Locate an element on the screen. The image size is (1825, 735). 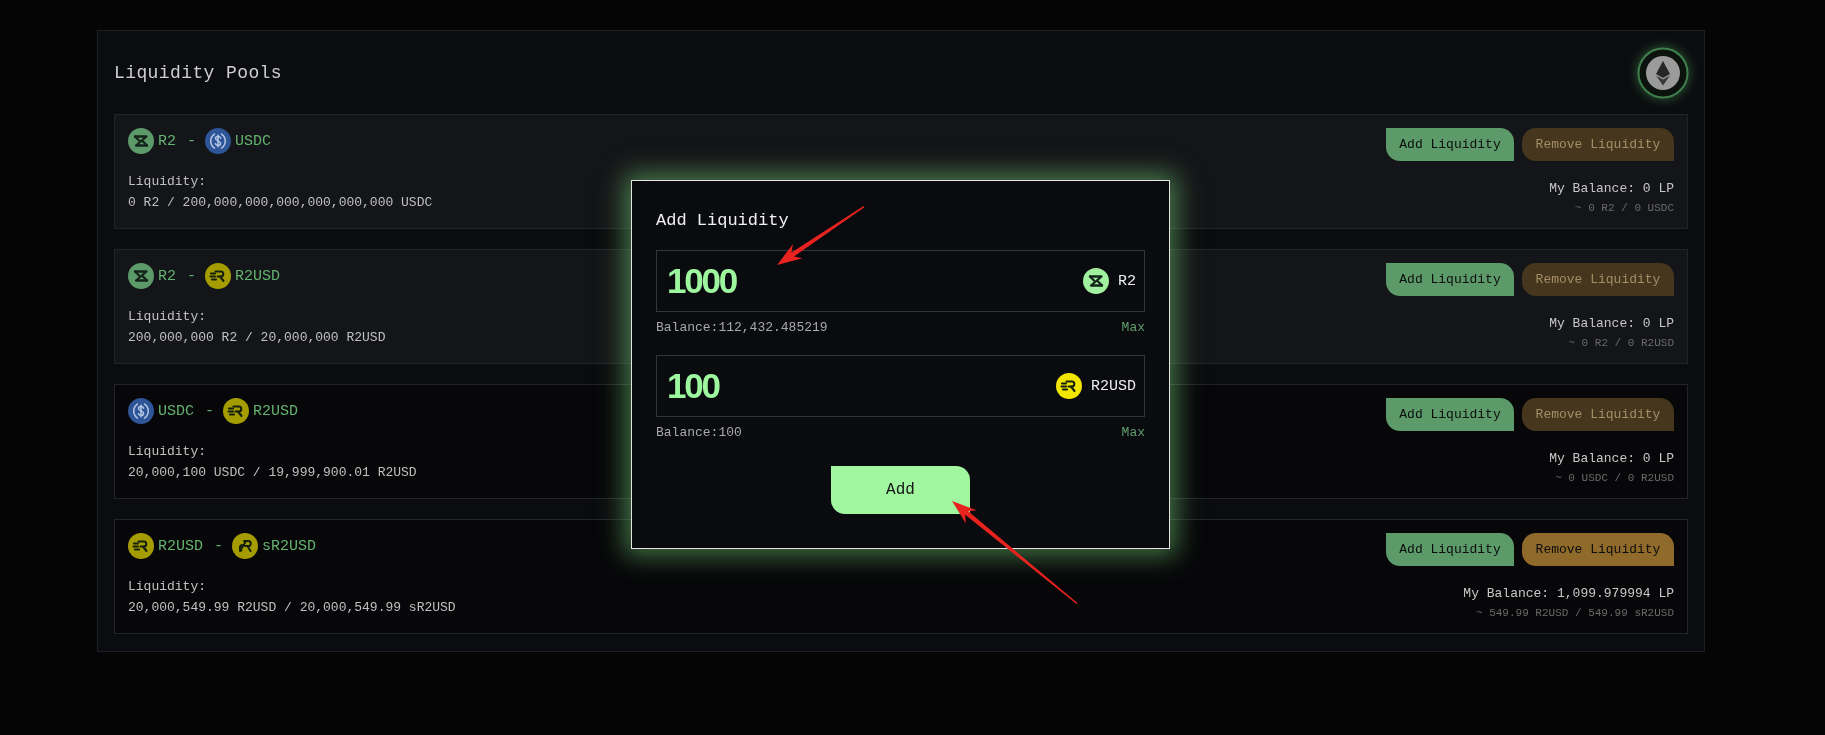
balance-breakdown: ~ 0 R2 / 0 USDC is located at coordinates (1624, 208).